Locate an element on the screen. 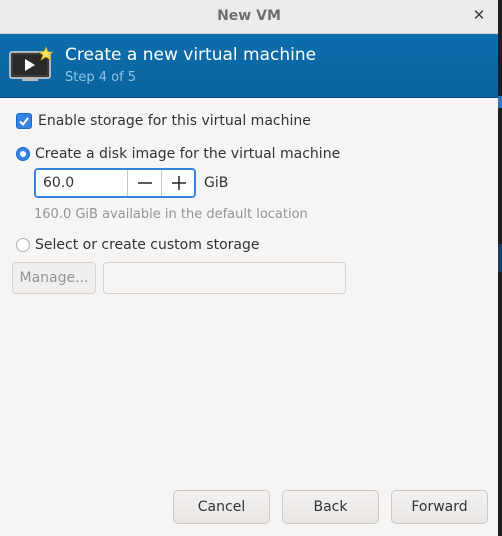 The image size is (502, 536). decrement-button is located at coordinates (144, 183).